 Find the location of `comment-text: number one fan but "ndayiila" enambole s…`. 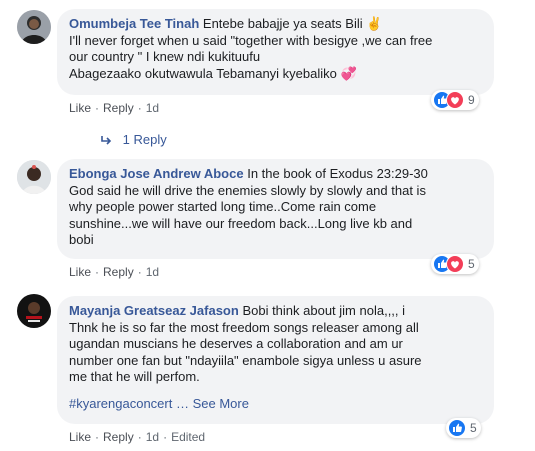

comment-text: number one fan but "ndayiila" enambole s… is located at coordinates (245, 360).